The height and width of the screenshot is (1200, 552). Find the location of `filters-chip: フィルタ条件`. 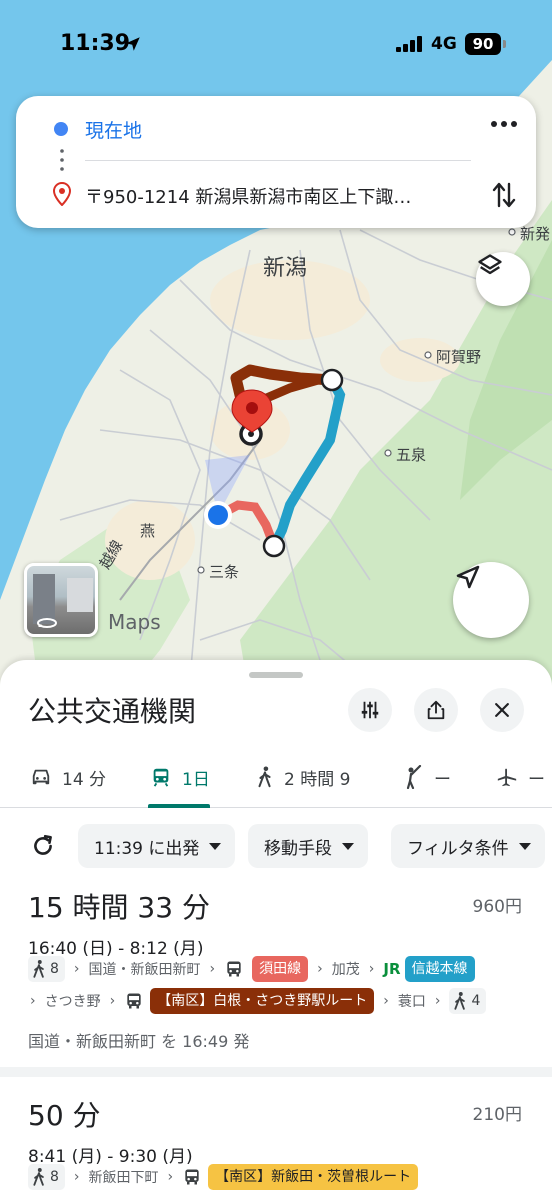

filters-chip: フィルタ条件 is located at coordinates (468, 846).